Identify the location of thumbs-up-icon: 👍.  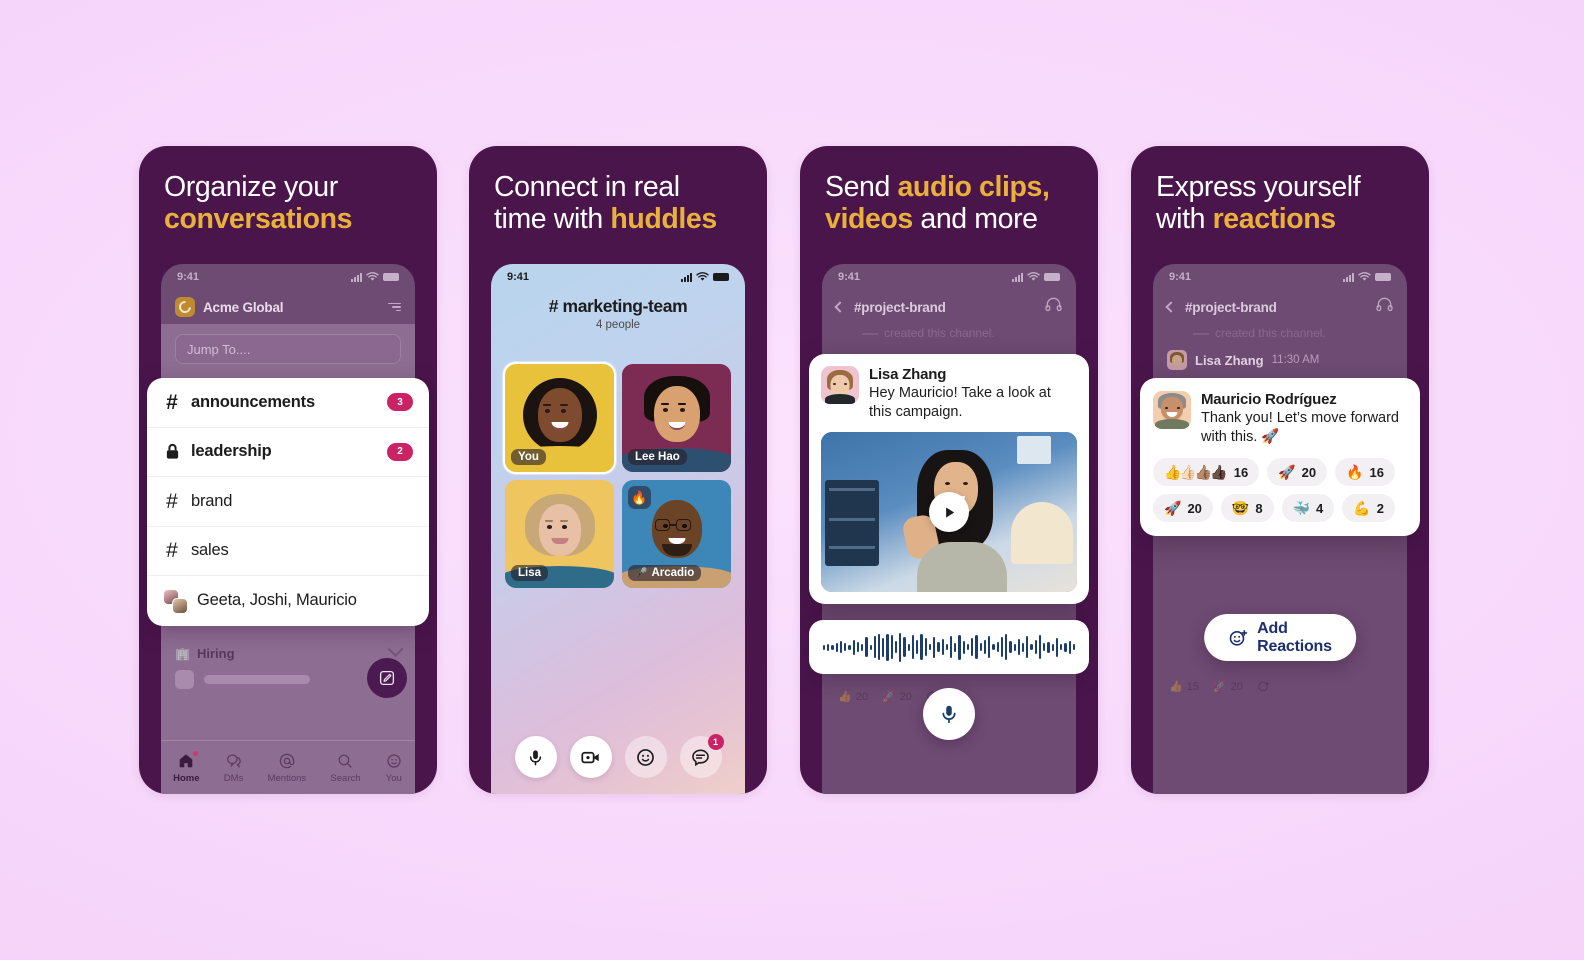
(845, 697).